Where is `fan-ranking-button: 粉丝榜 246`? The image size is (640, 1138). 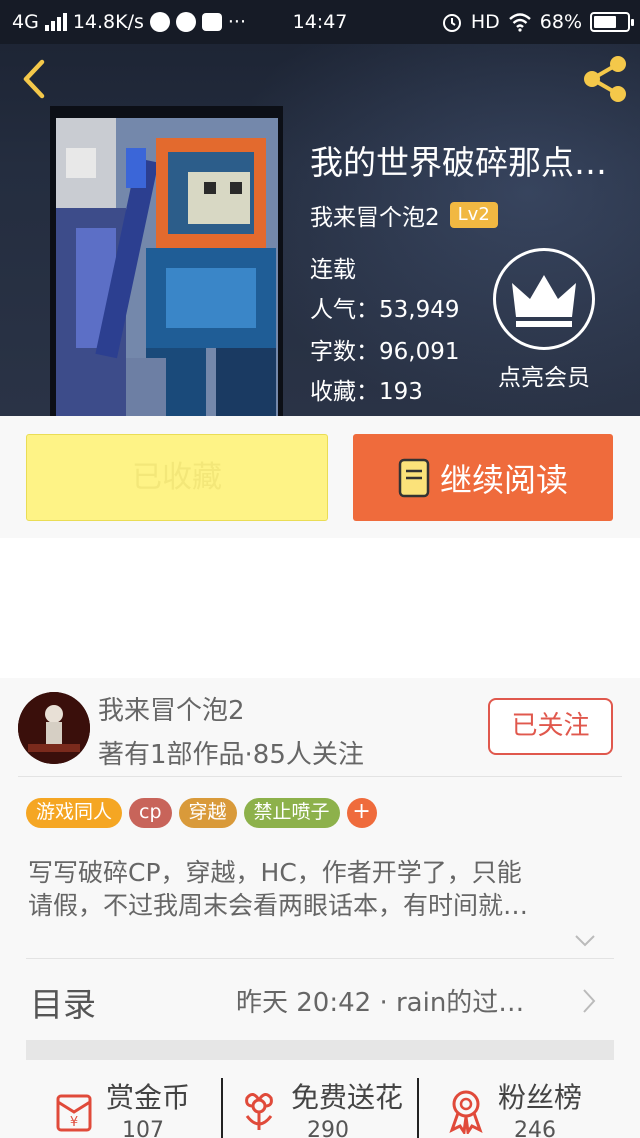
fan-ranking-button: 粉丝榜 246 is located at coordinates (522, 1107).